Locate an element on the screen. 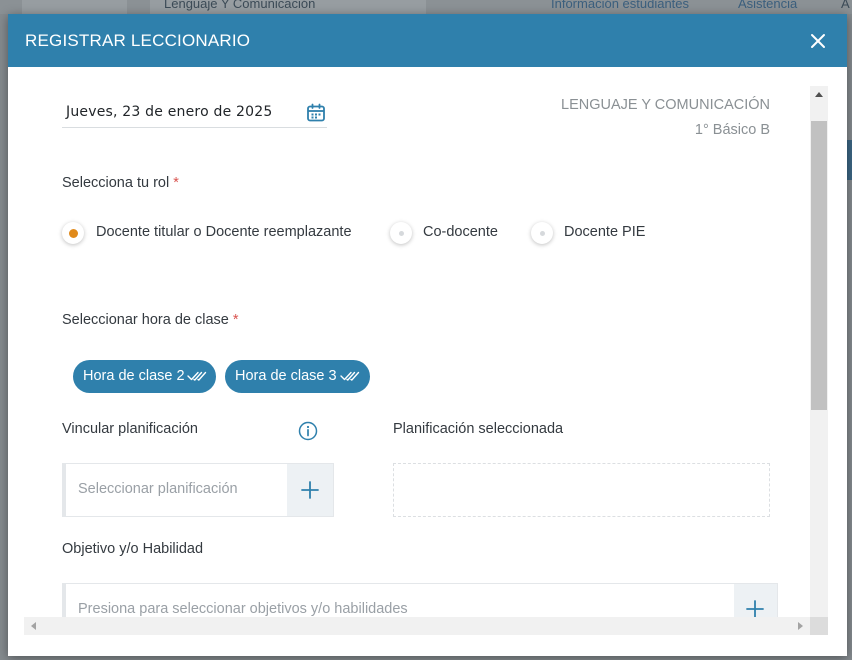 The image size is (852, 660). close-button is located at coordinates (818, 41).